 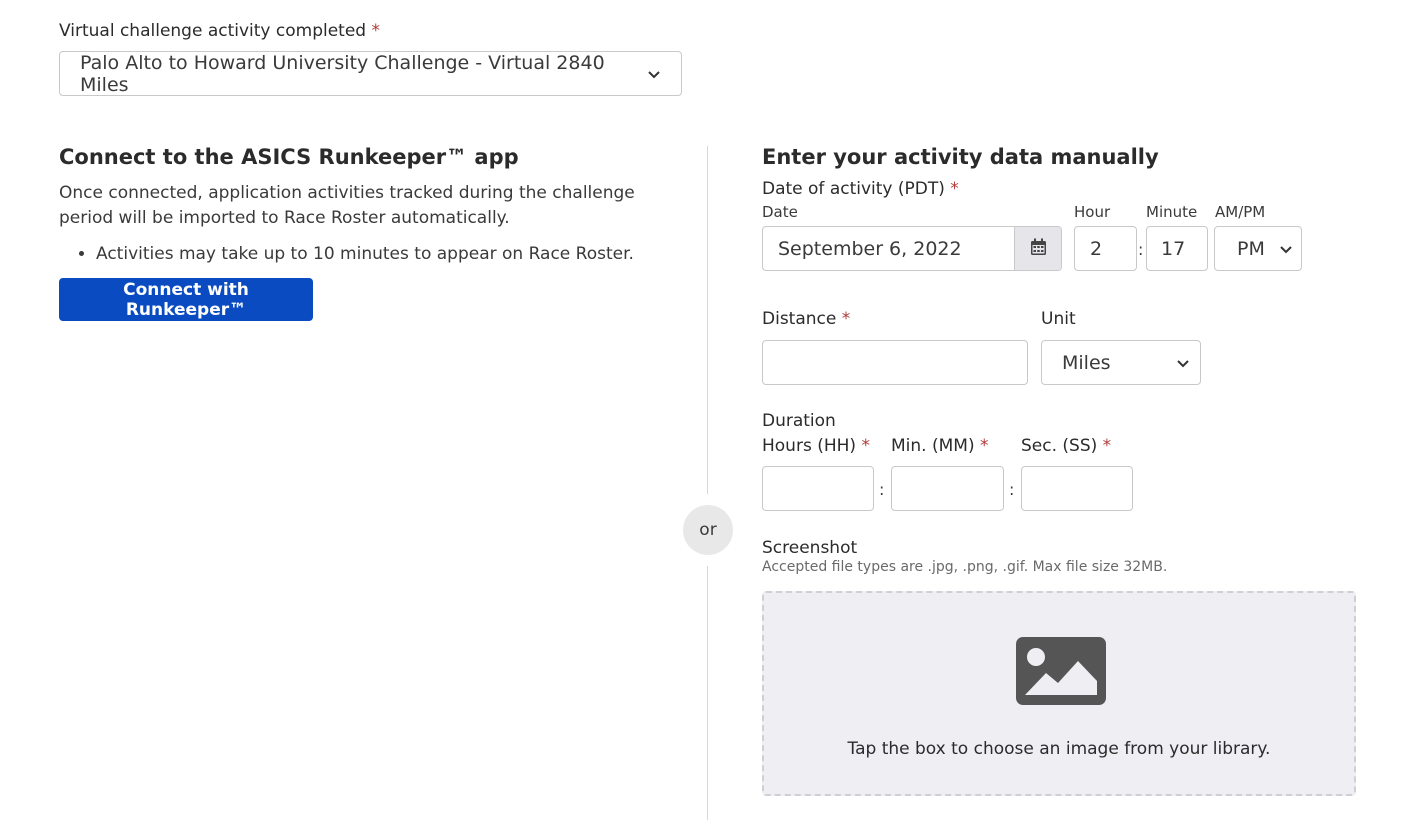 What do you see at coordinates (1177, 248) in the screenshot?
I see `minute-input: 17` at bounding box center [1177, 248].